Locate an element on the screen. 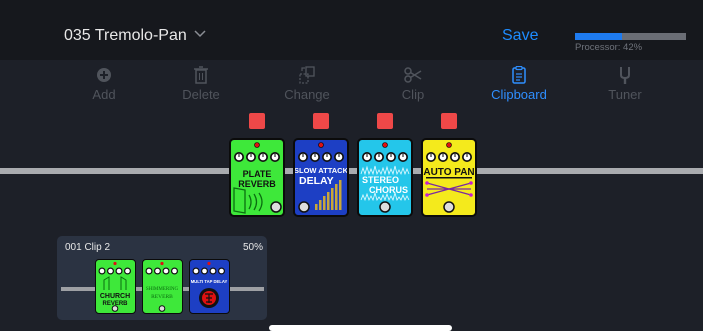 The width and height of the screenshot is (703, 331). processor-meter-fill is located at coordinates (598, 36).